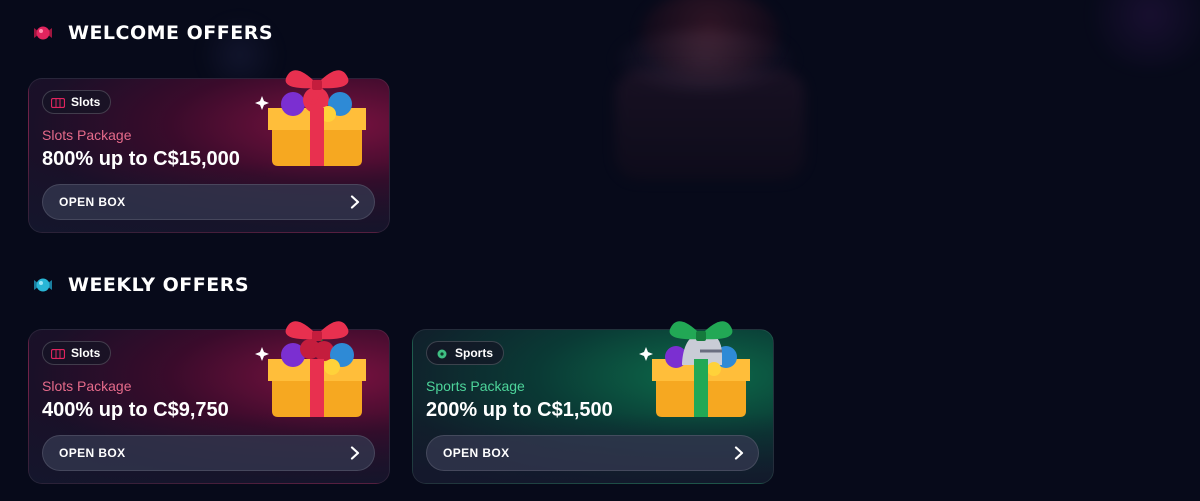 The width and height of the screenshot is (1200, 501). What do you see at coordinates (710, 125) in the screenshot?
I see `background-cupcake` at bounding box center [710, 125].